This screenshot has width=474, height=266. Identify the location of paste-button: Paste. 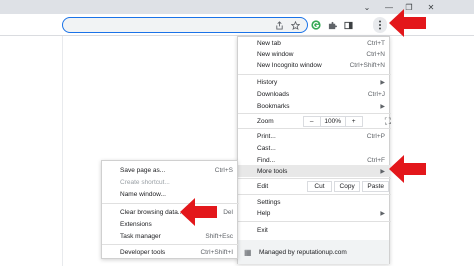
(376, 186).